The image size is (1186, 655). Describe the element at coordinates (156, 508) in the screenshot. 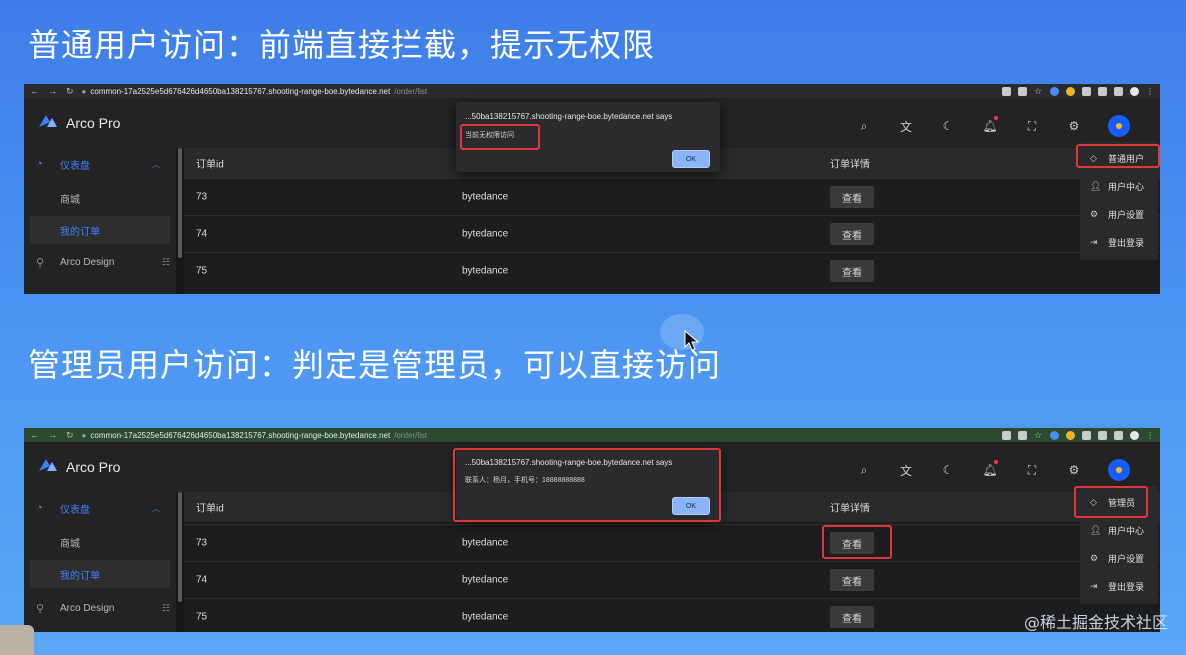

I see `chevron-up-icon: ︿` at that location.